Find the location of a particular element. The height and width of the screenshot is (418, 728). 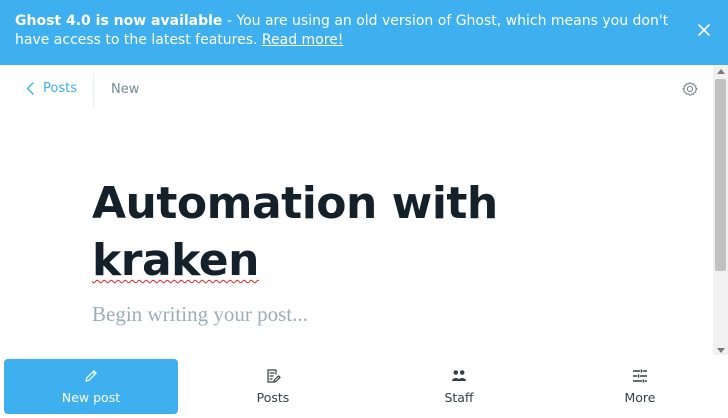

tab-new-post: New post is located at coordinates (91, 386).